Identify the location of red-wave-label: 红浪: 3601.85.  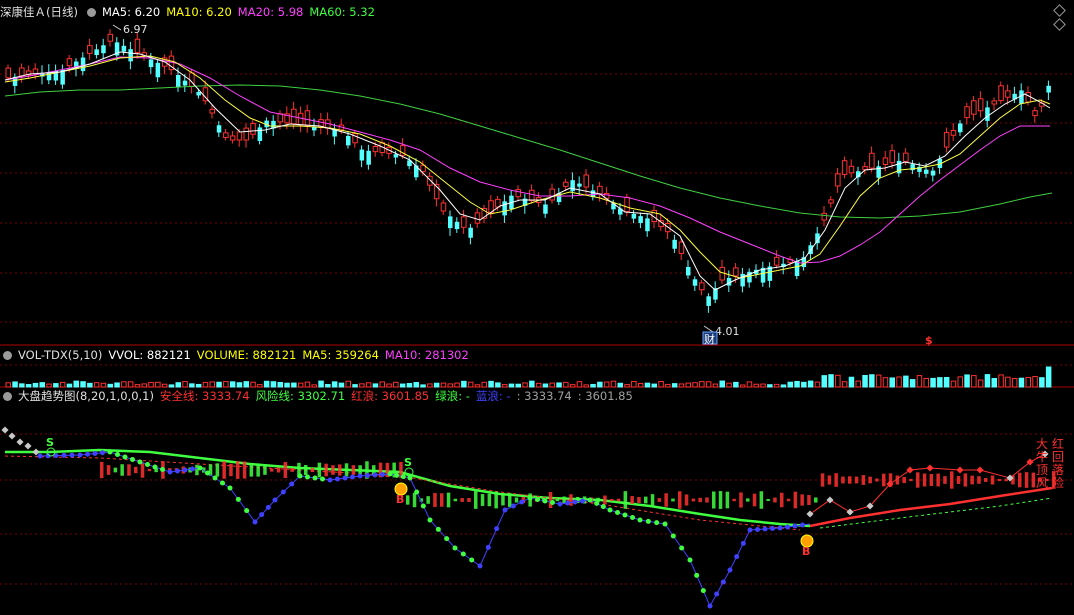
(390, 396).